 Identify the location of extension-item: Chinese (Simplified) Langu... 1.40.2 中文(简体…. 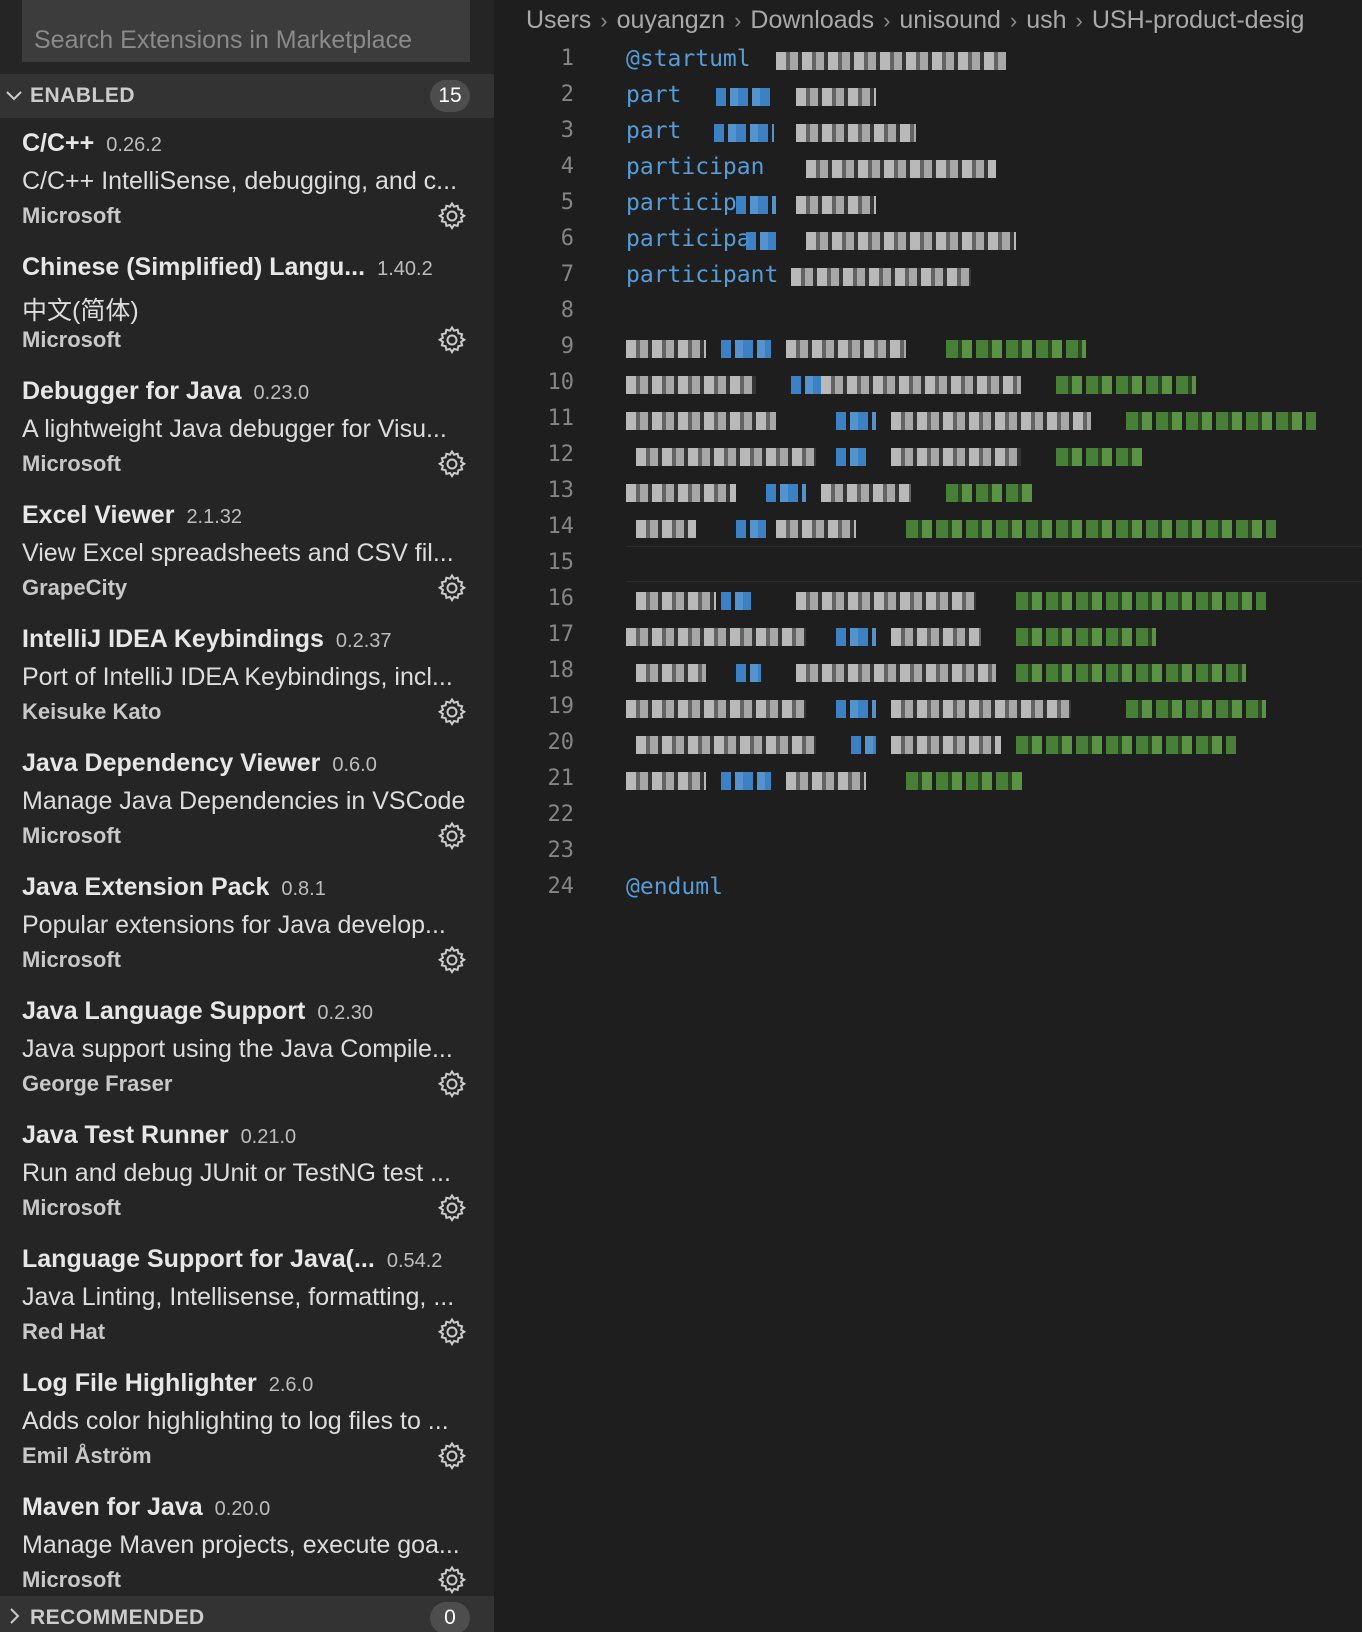
(247, 303).